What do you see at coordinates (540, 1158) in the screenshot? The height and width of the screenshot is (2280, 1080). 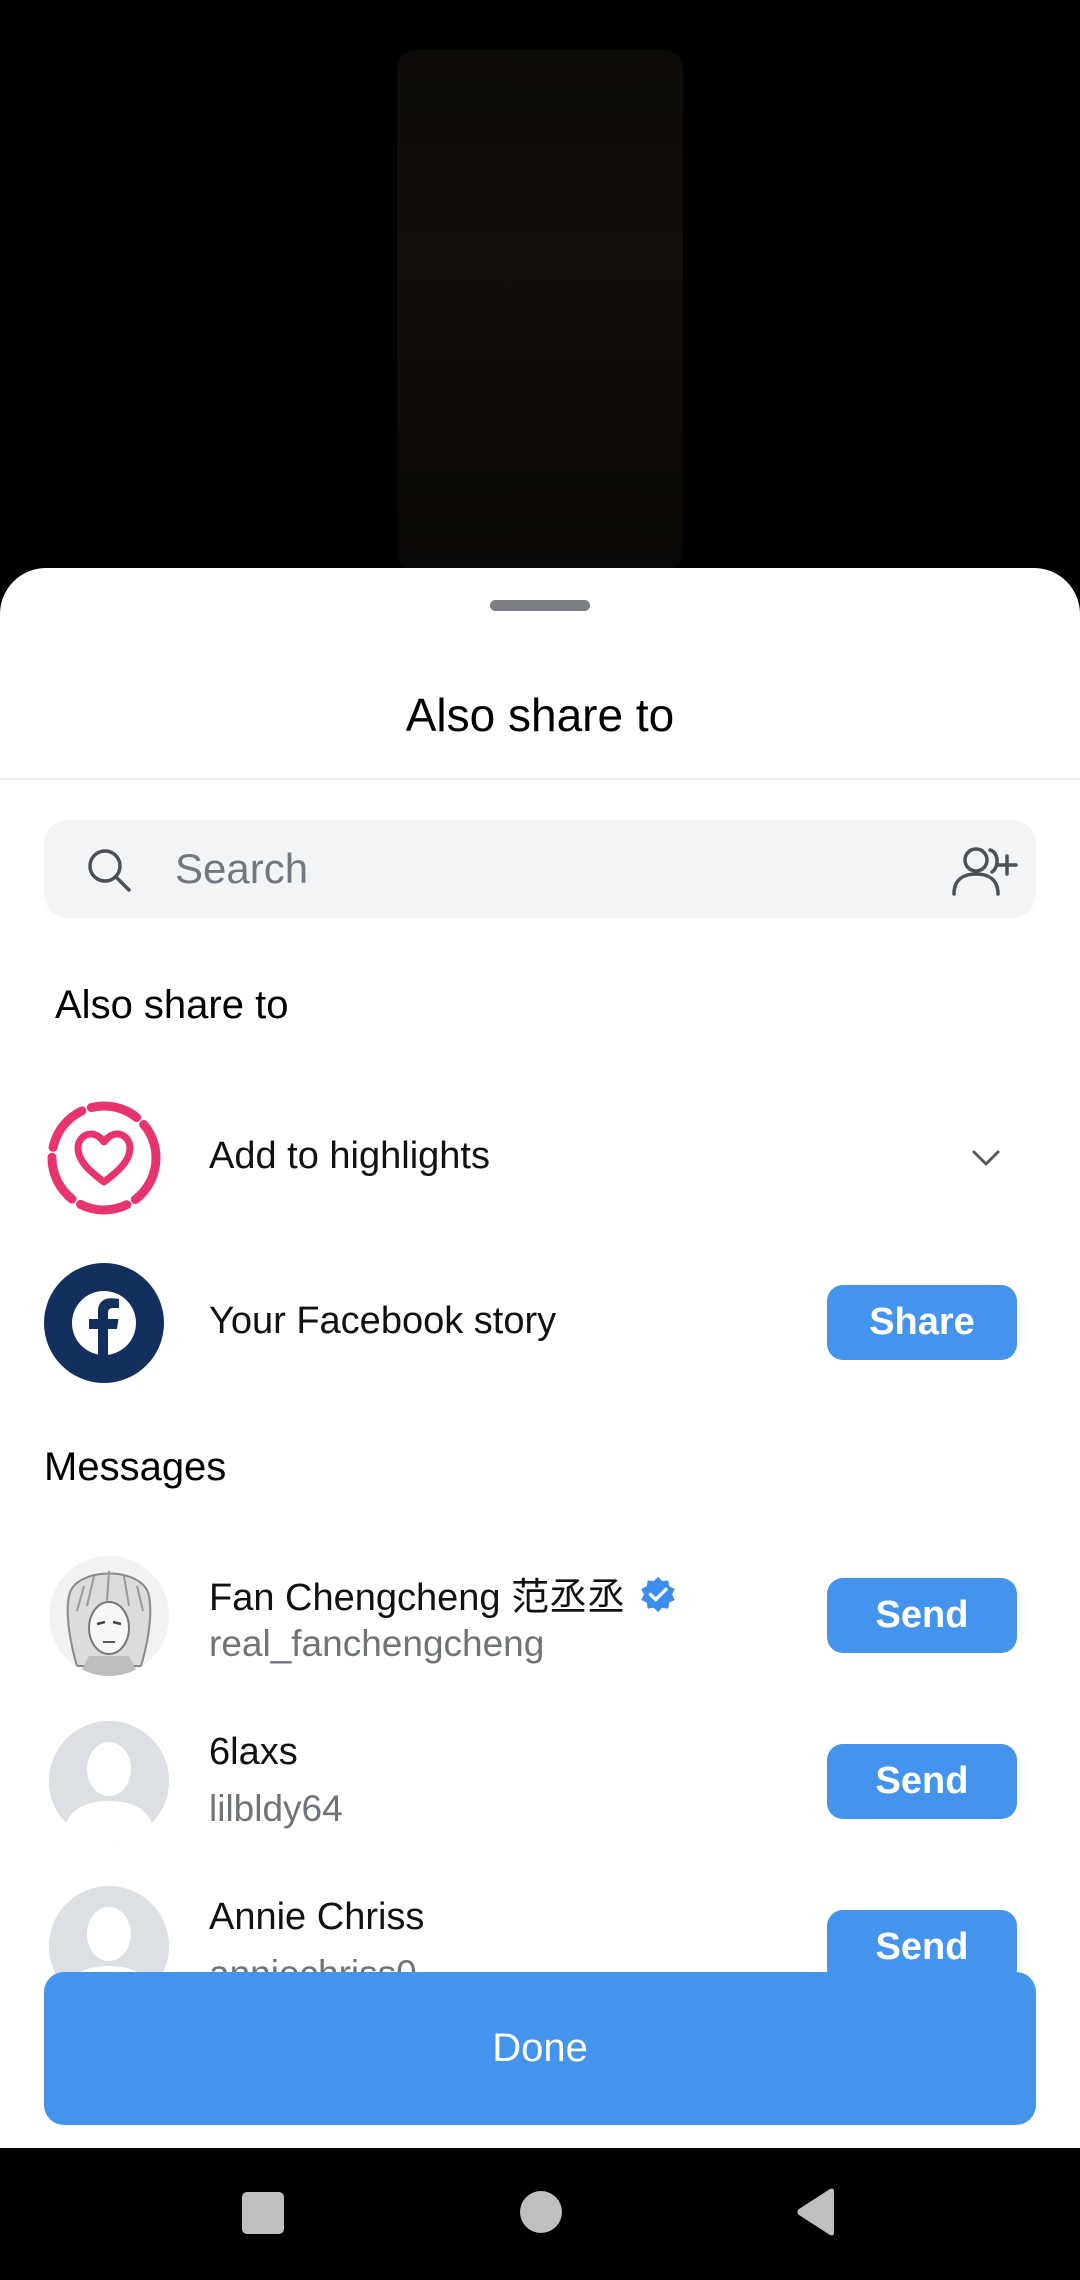 I see `add-to-highlights-row: Add to highlights` at bounding box center [540, 1158].